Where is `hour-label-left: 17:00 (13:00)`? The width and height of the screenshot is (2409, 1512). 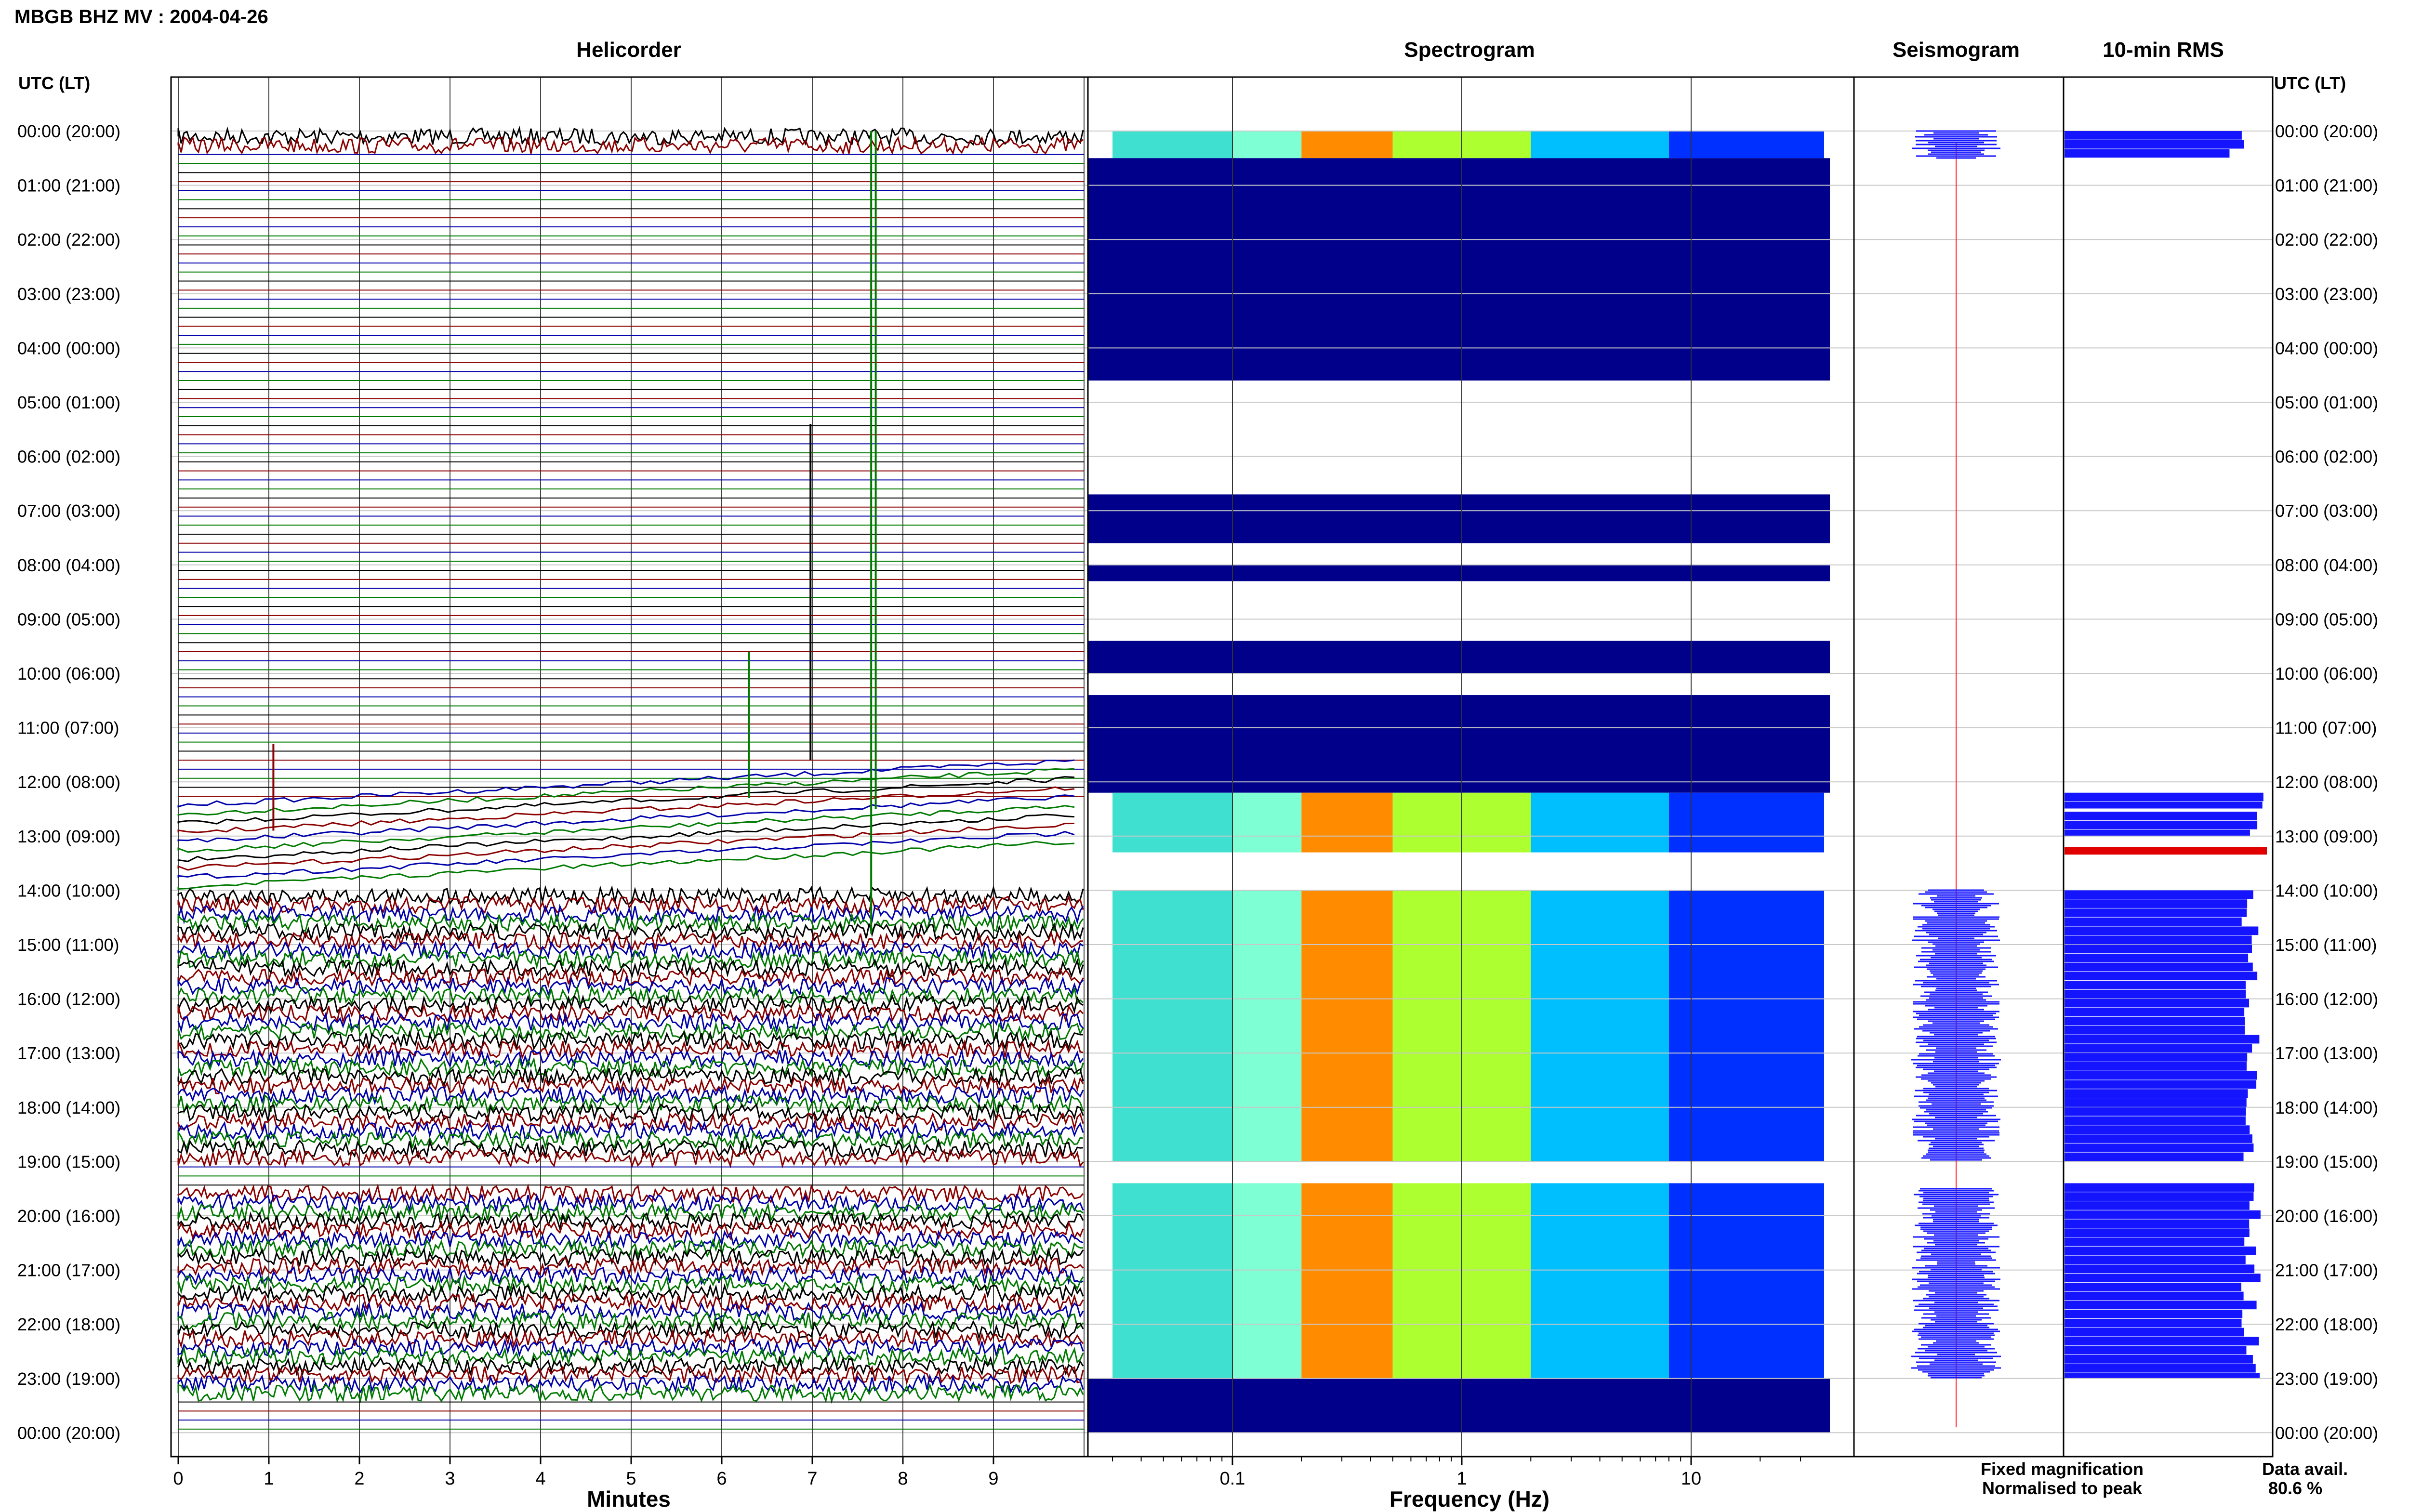
hour-label-left: 17:00 (13:00) is located at coordinates (68, 1053).